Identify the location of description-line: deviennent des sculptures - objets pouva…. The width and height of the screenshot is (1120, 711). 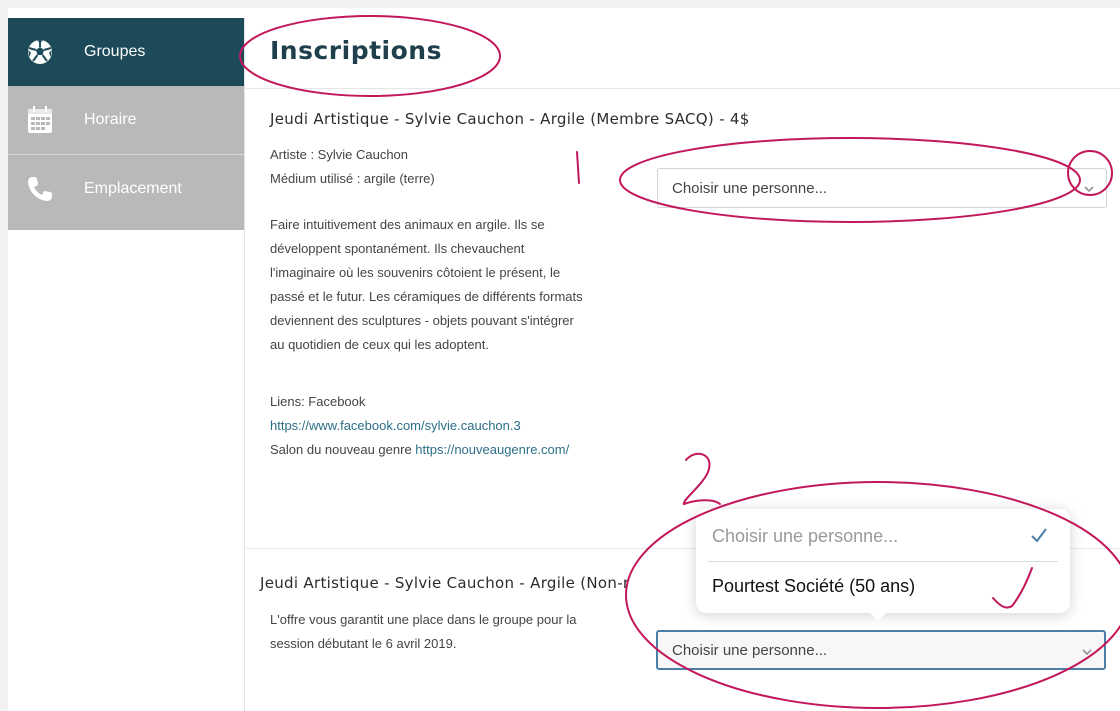
(422, 320).